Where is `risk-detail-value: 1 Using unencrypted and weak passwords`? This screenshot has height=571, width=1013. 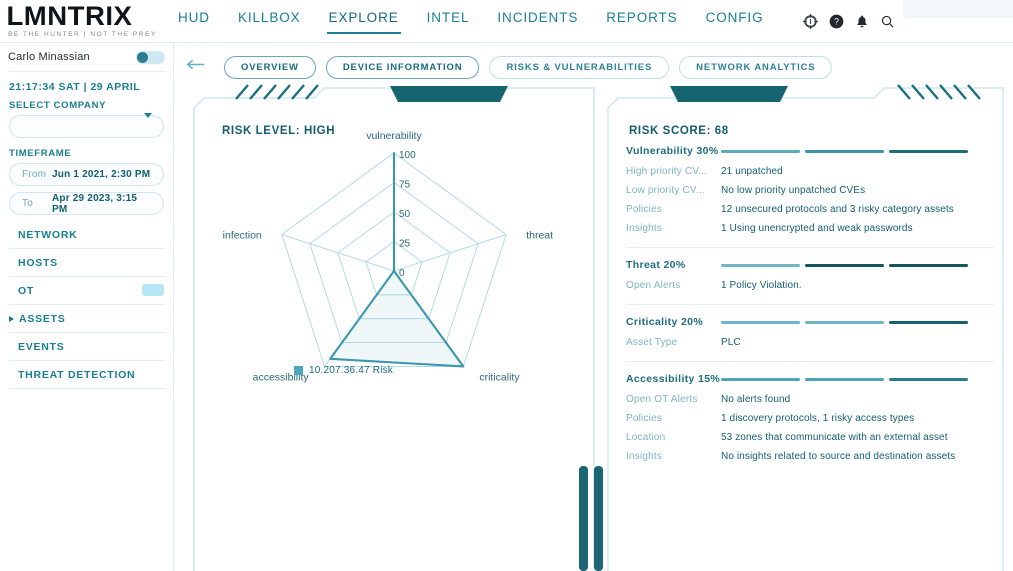
risk-detail-value: 1 Using unencrypted and weak passwords is located at coordinates (817, 228).